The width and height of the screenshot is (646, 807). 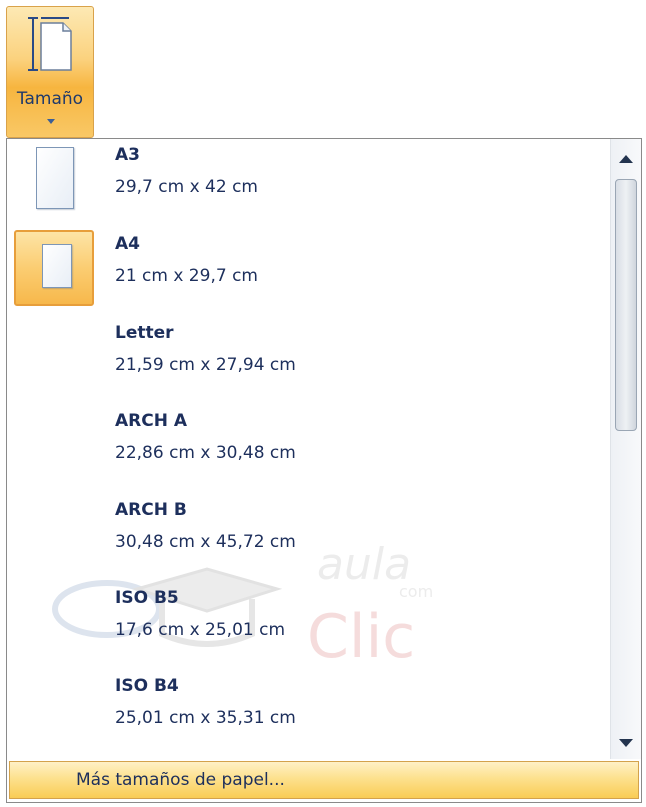 I want to click on scroll-down-arrow-icon, so click(x=626, y=743).